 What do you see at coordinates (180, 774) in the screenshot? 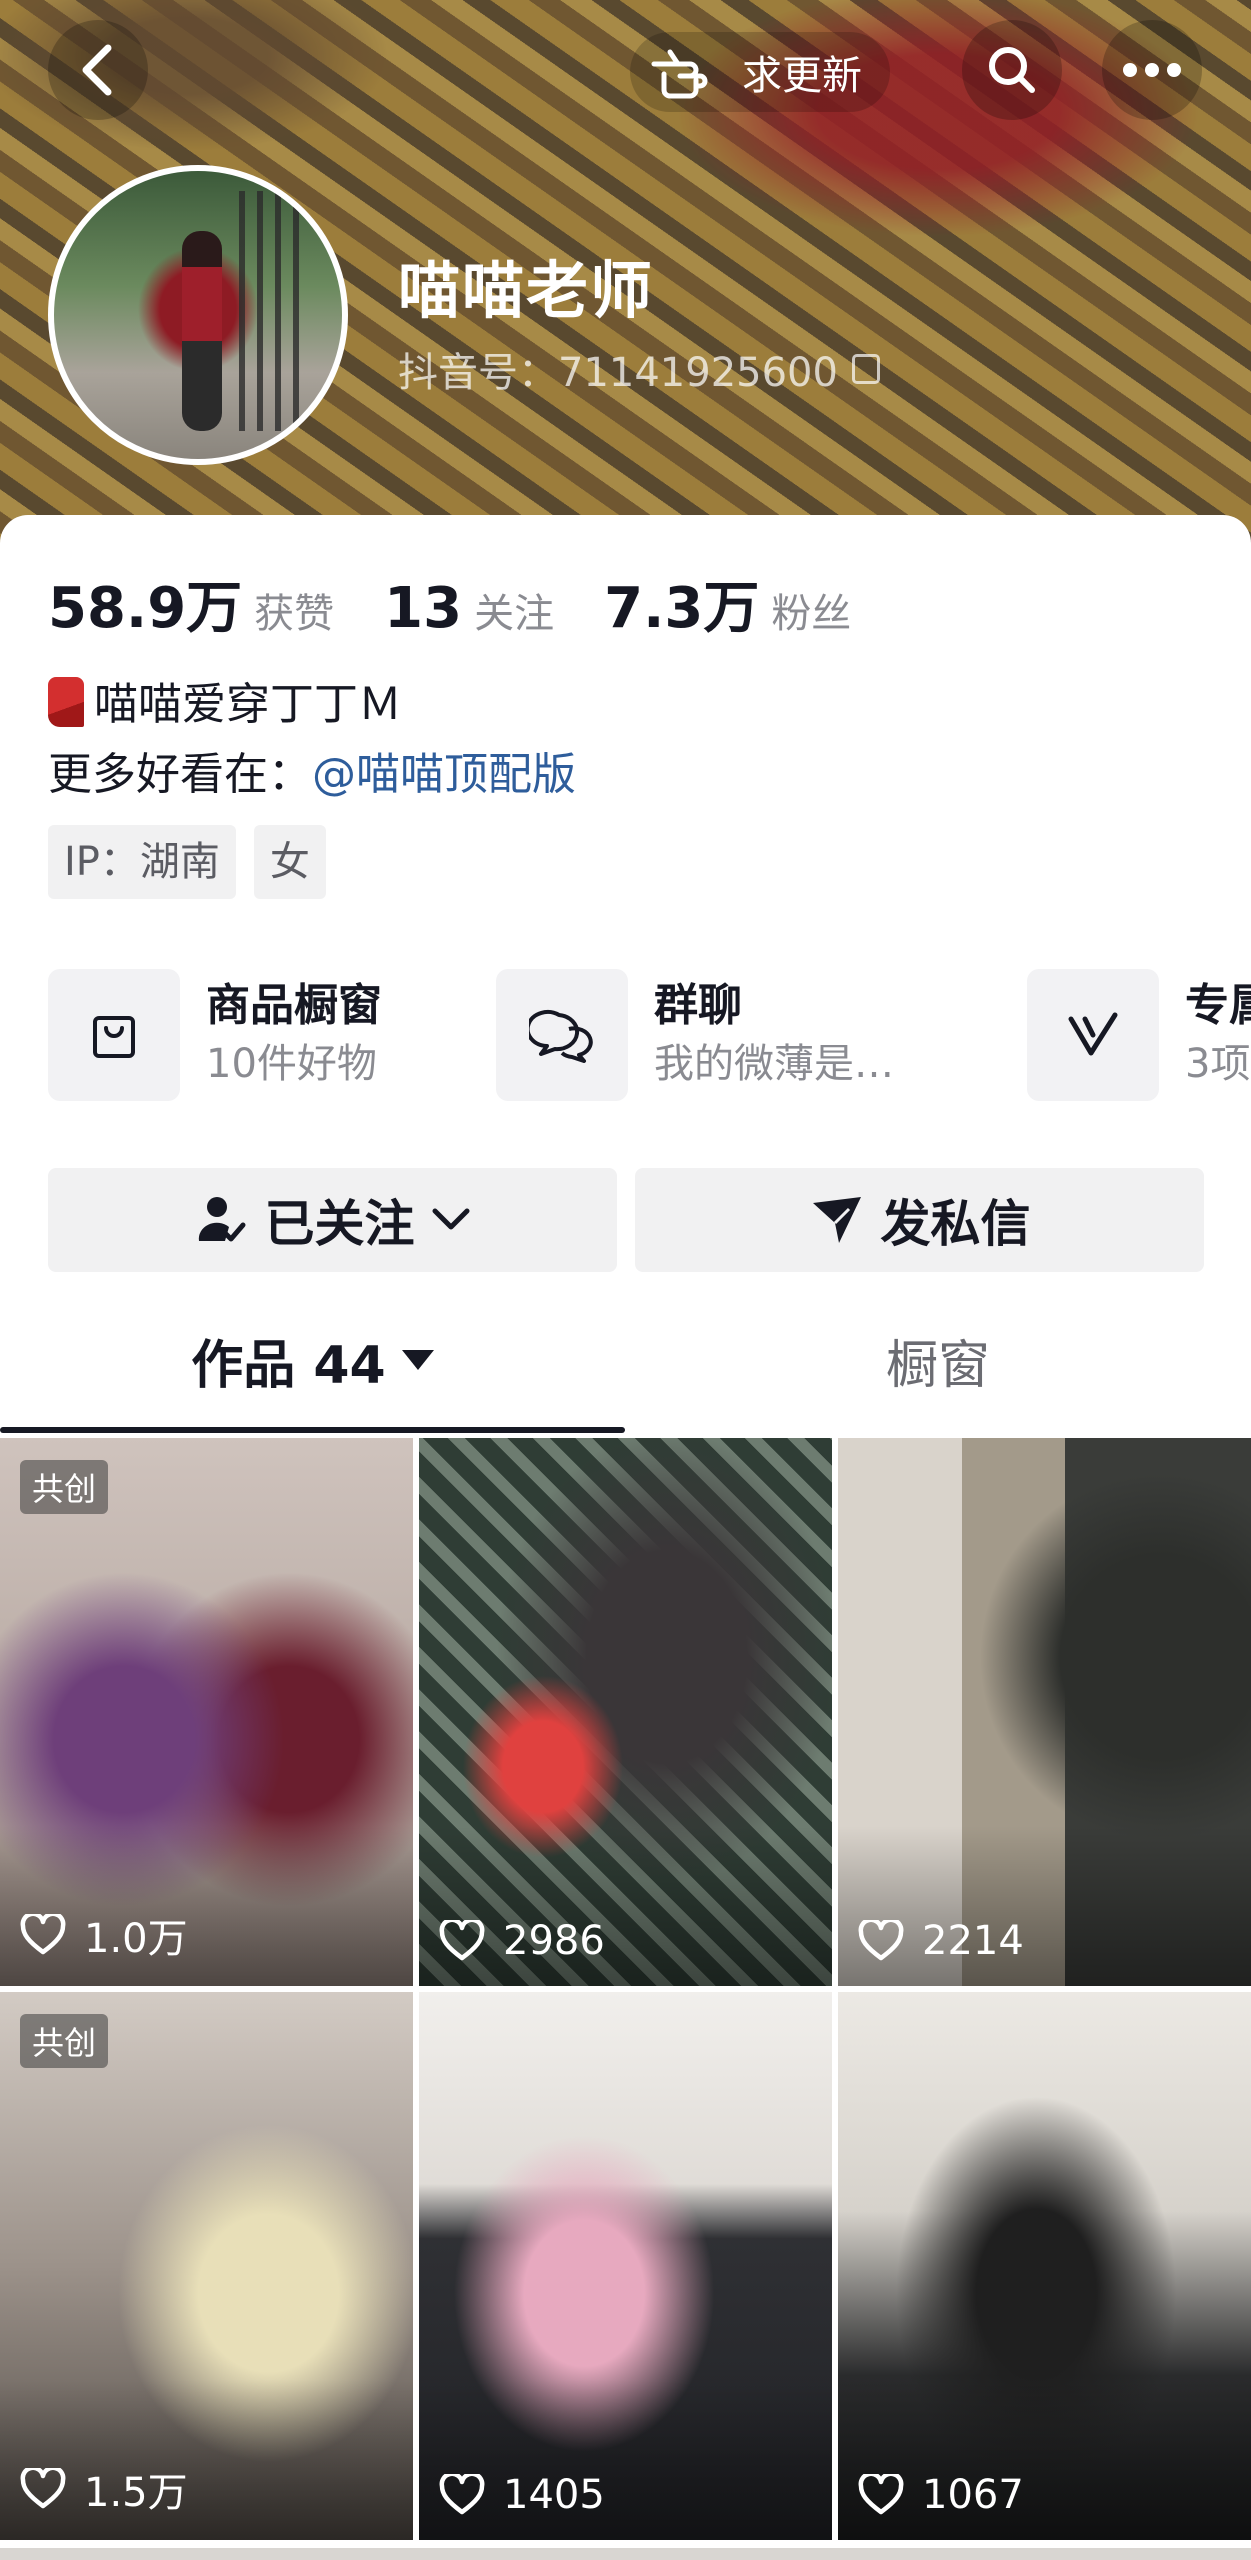
I see `bio-line-2-prefix: 更多好看在：` at bounding box center [180, 774].